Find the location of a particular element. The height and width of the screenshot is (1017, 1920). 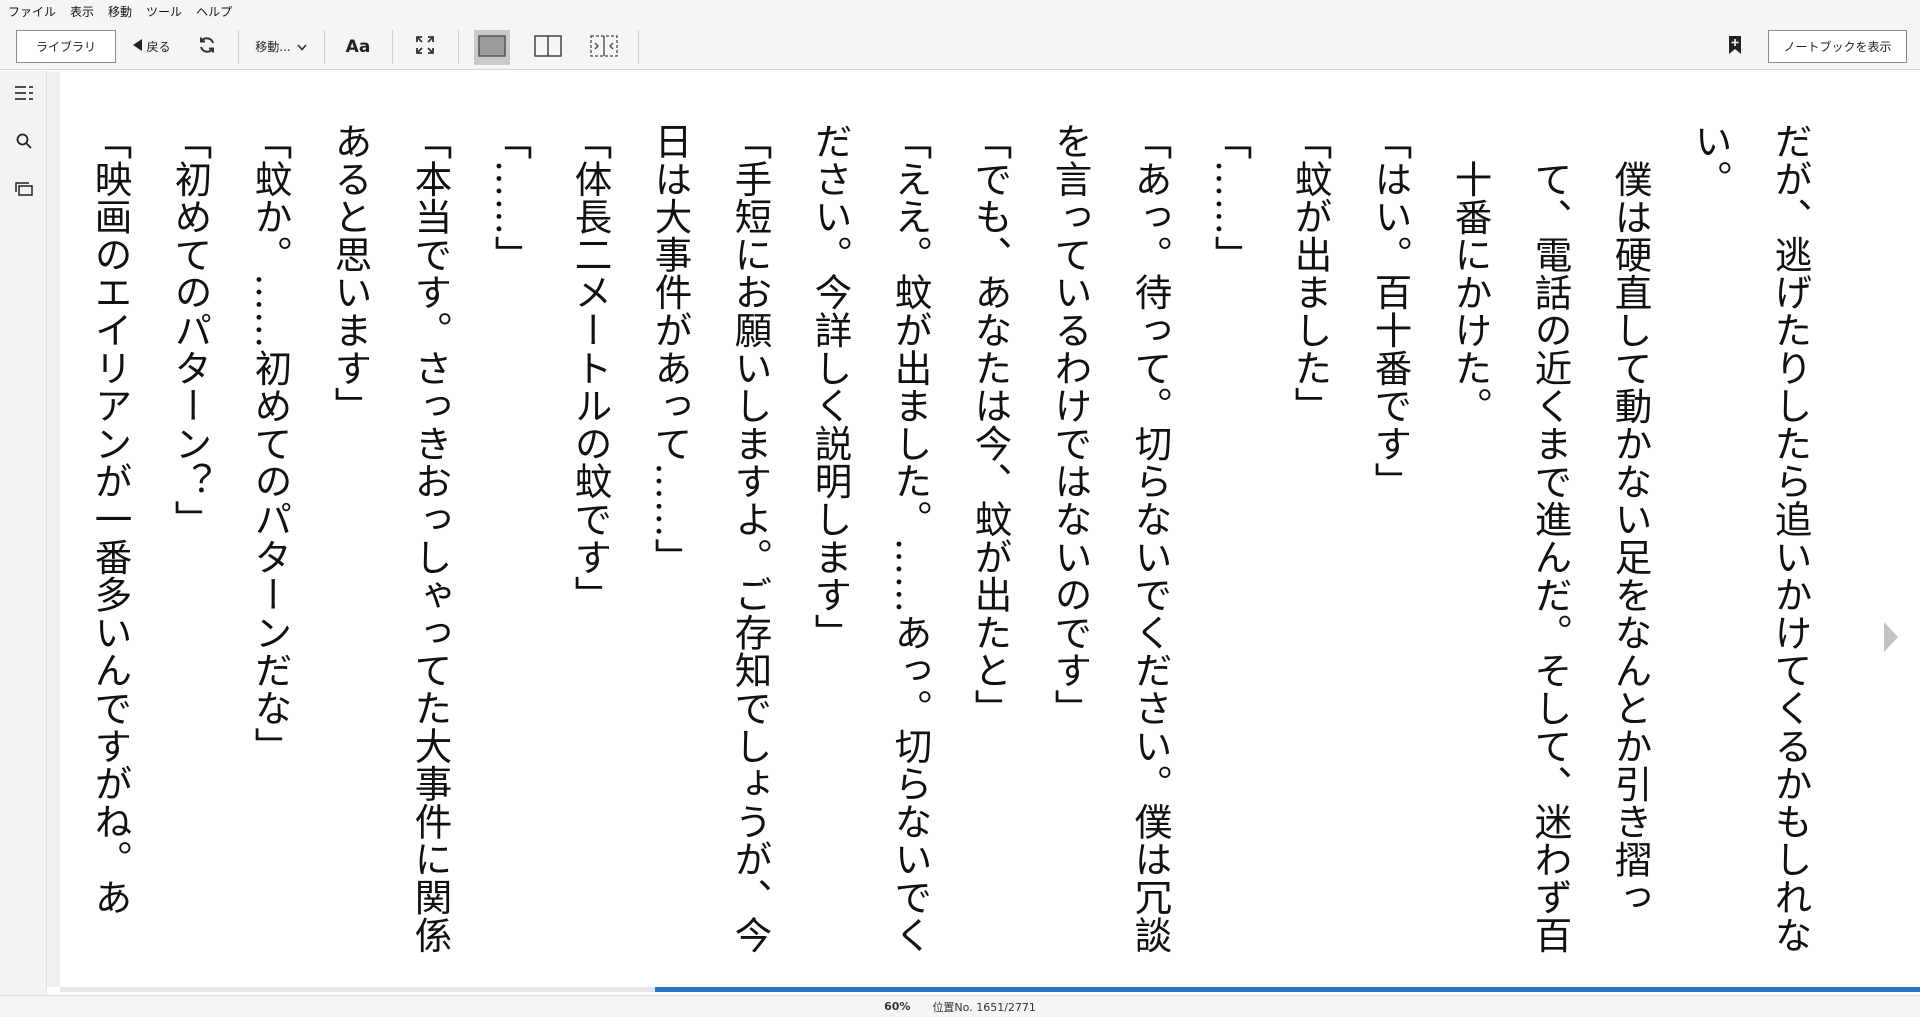

single-page-view-button is located at coordinates (492, 47).